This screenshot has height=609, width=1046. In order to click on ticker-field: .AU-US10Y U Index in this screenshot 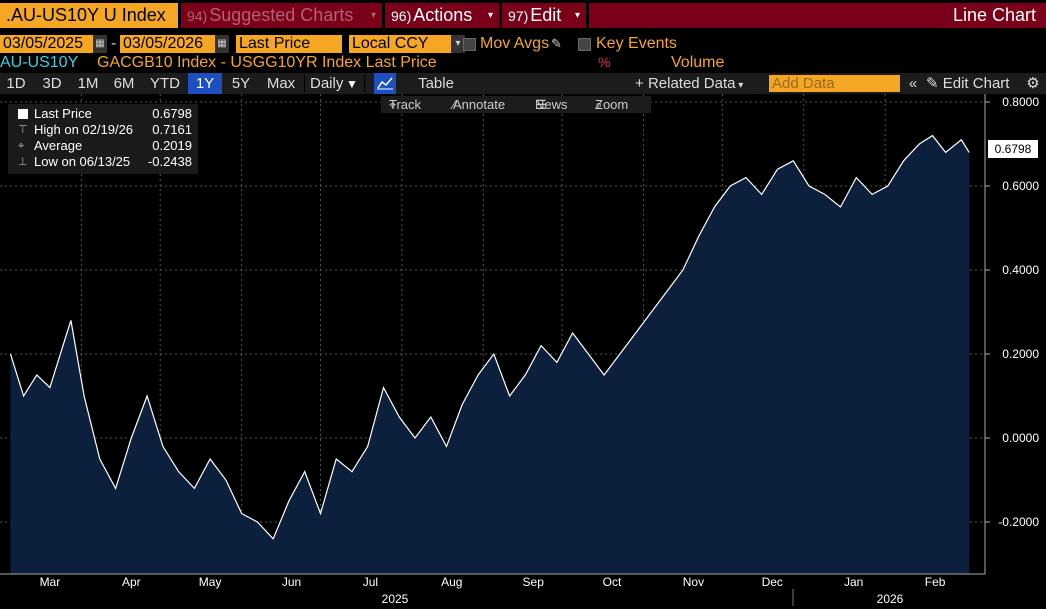, I will do `click(89, 15)`.